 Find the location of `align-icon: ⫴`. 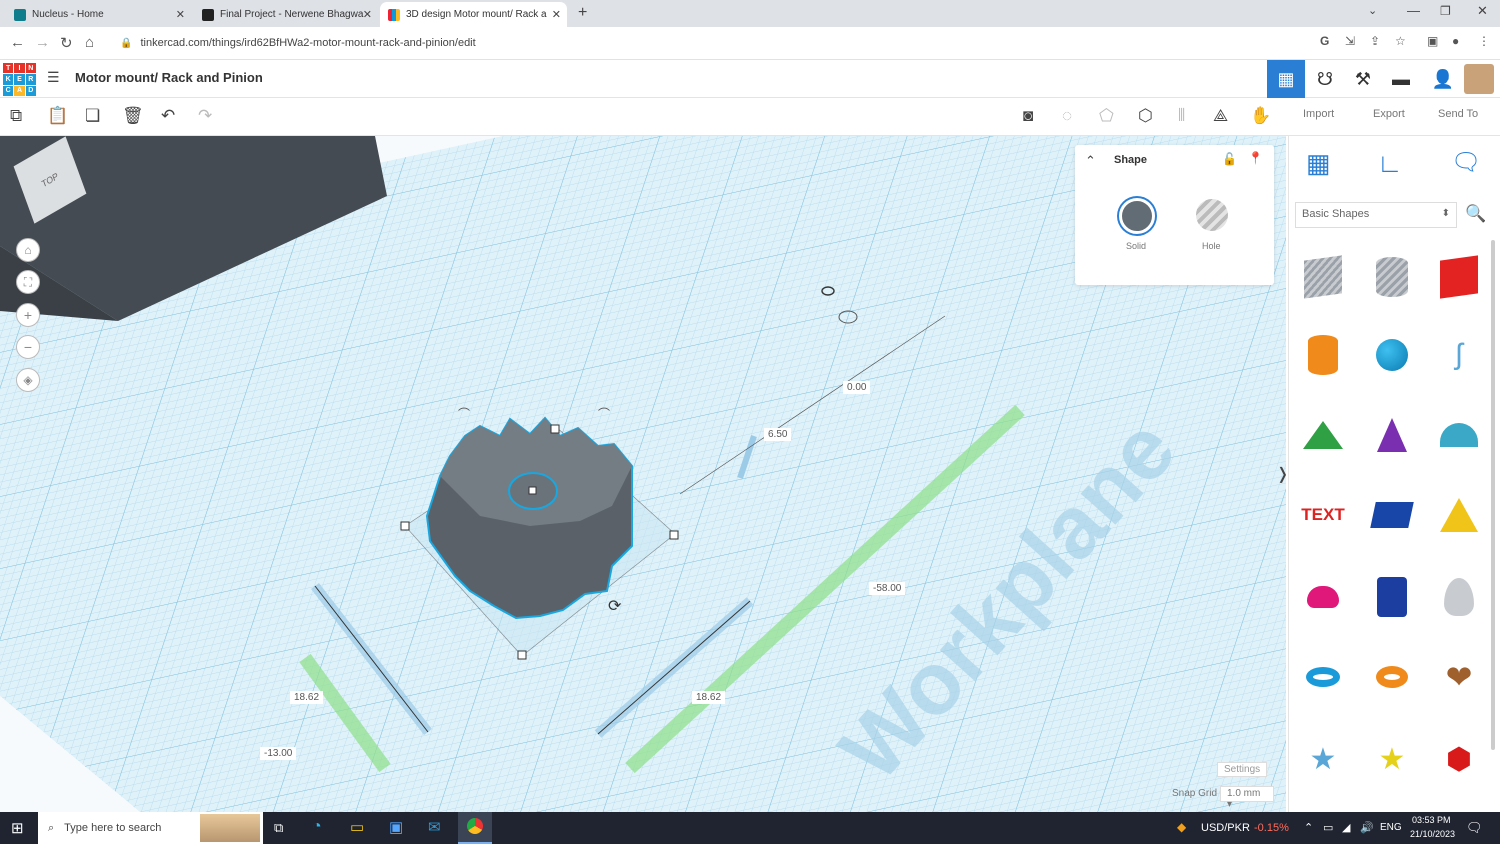

align-icon: ⫴ is located at coordinates (1181, 116).